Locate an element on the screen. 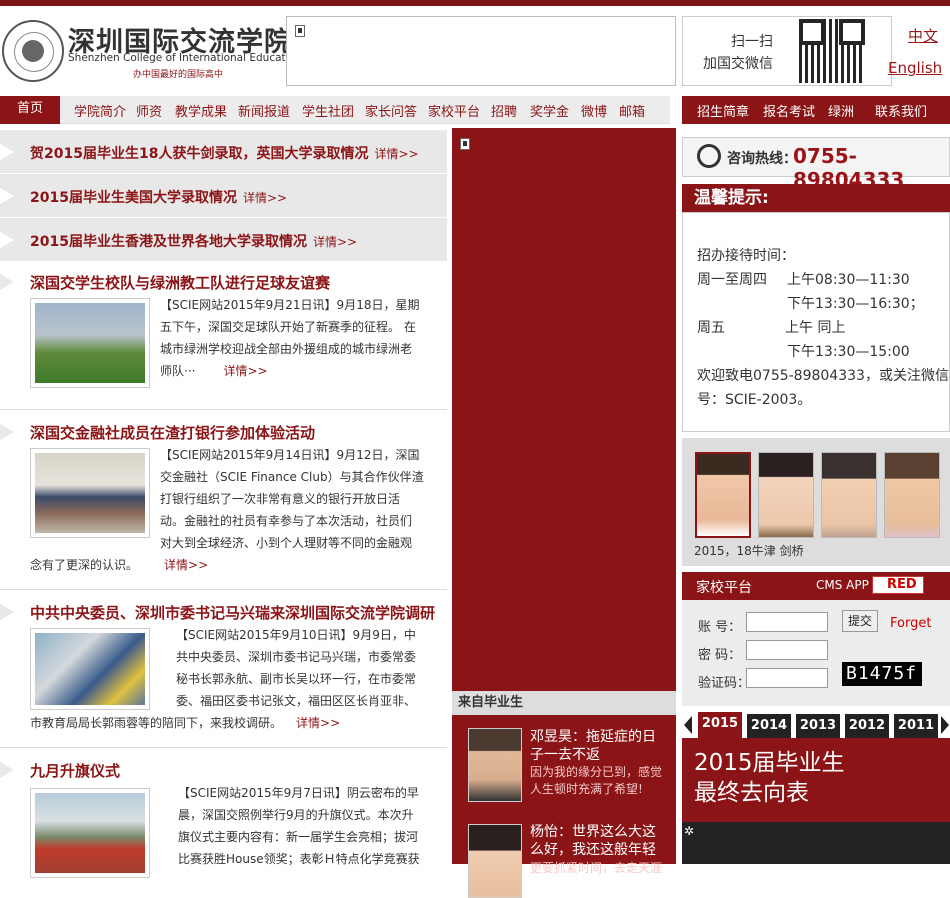  submit-button: 提交 is located at coordinates (860, 621).